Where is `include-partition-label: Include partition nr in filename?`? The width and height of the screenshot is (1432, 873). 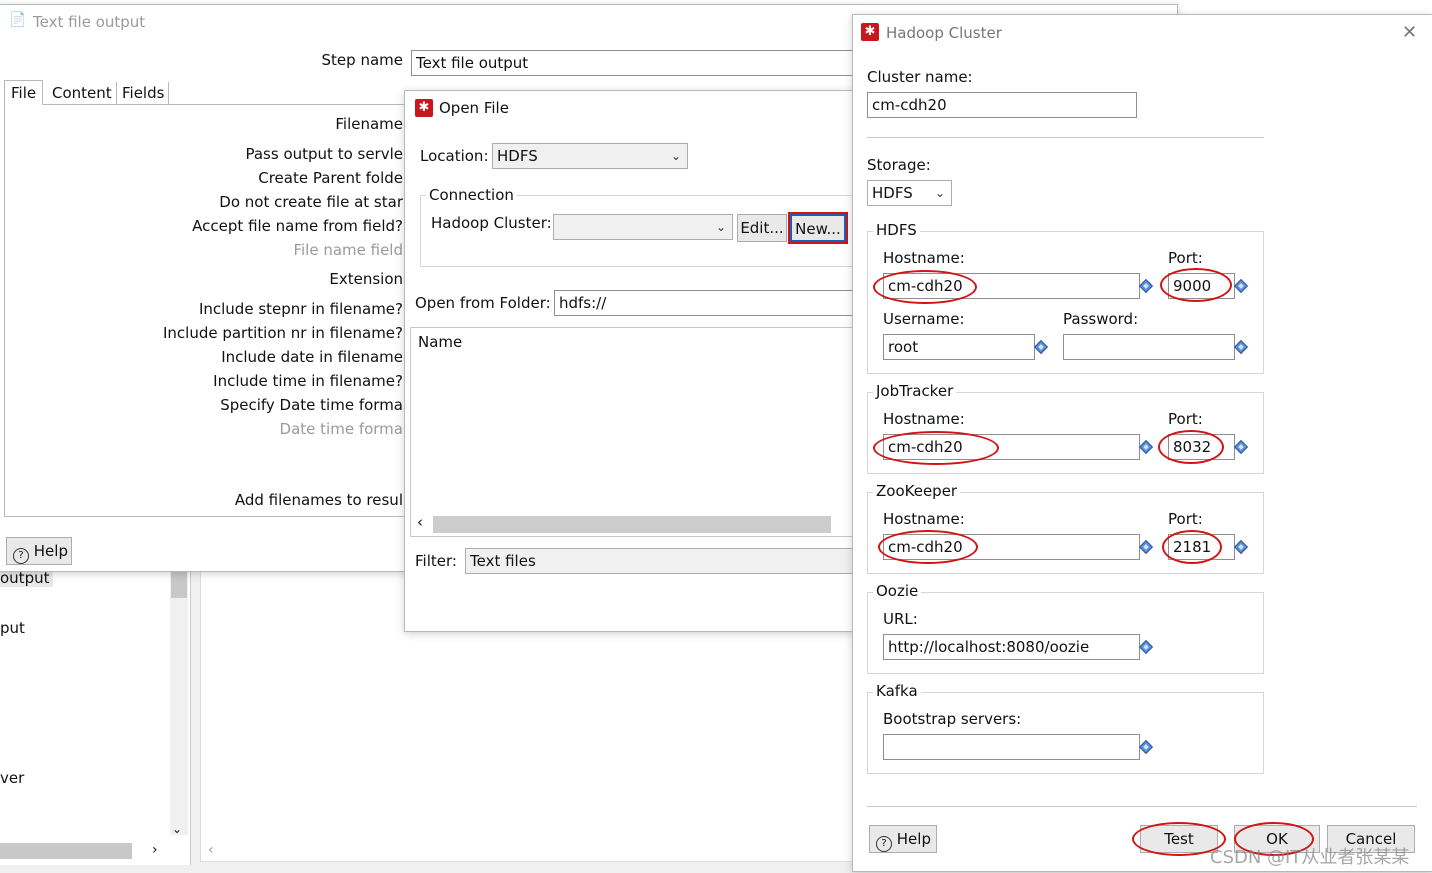
include-partition-label: Include partition nr in filename? is located at coordinates (282, 333).